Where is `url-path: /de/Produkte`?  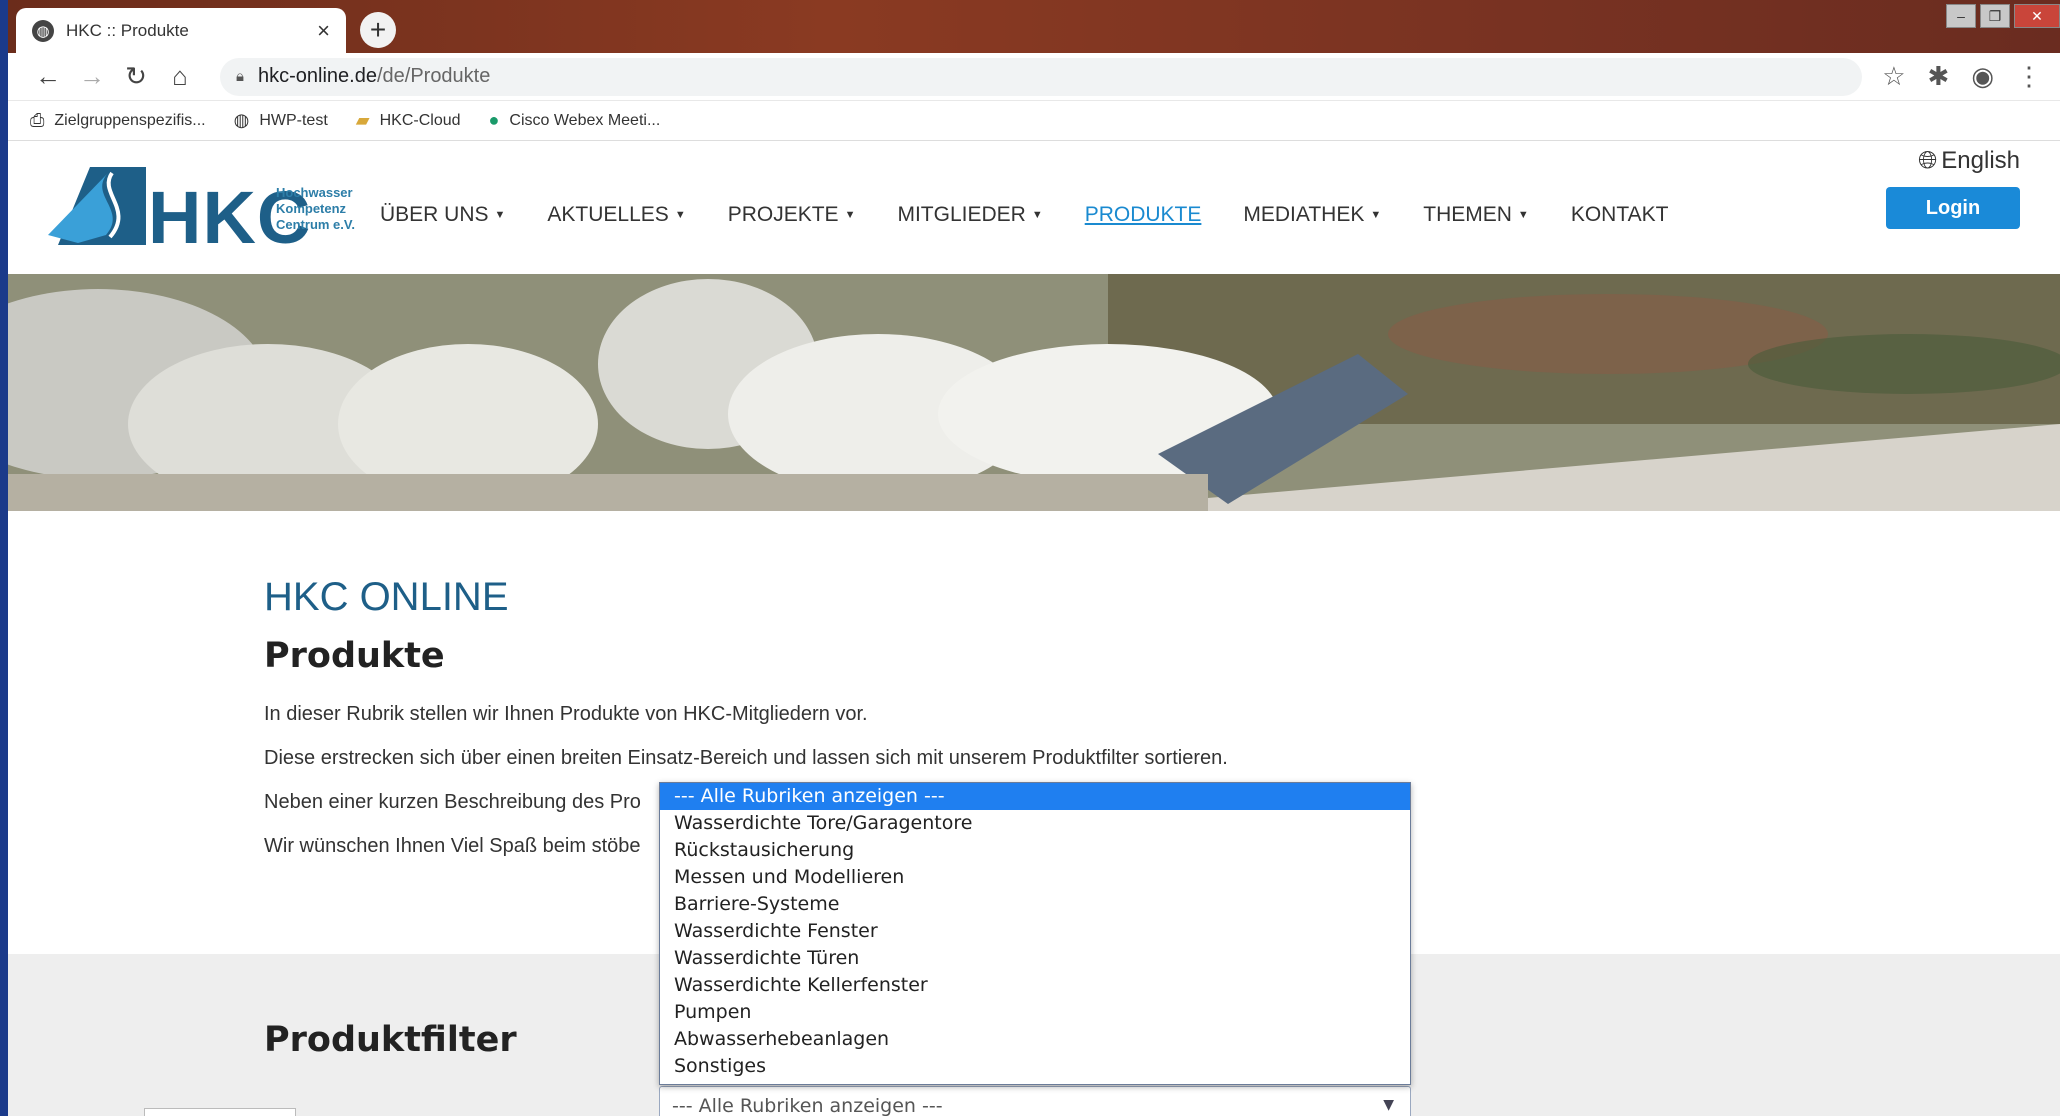
url-path: /de/Produkte is located at coordinates (433, 76).